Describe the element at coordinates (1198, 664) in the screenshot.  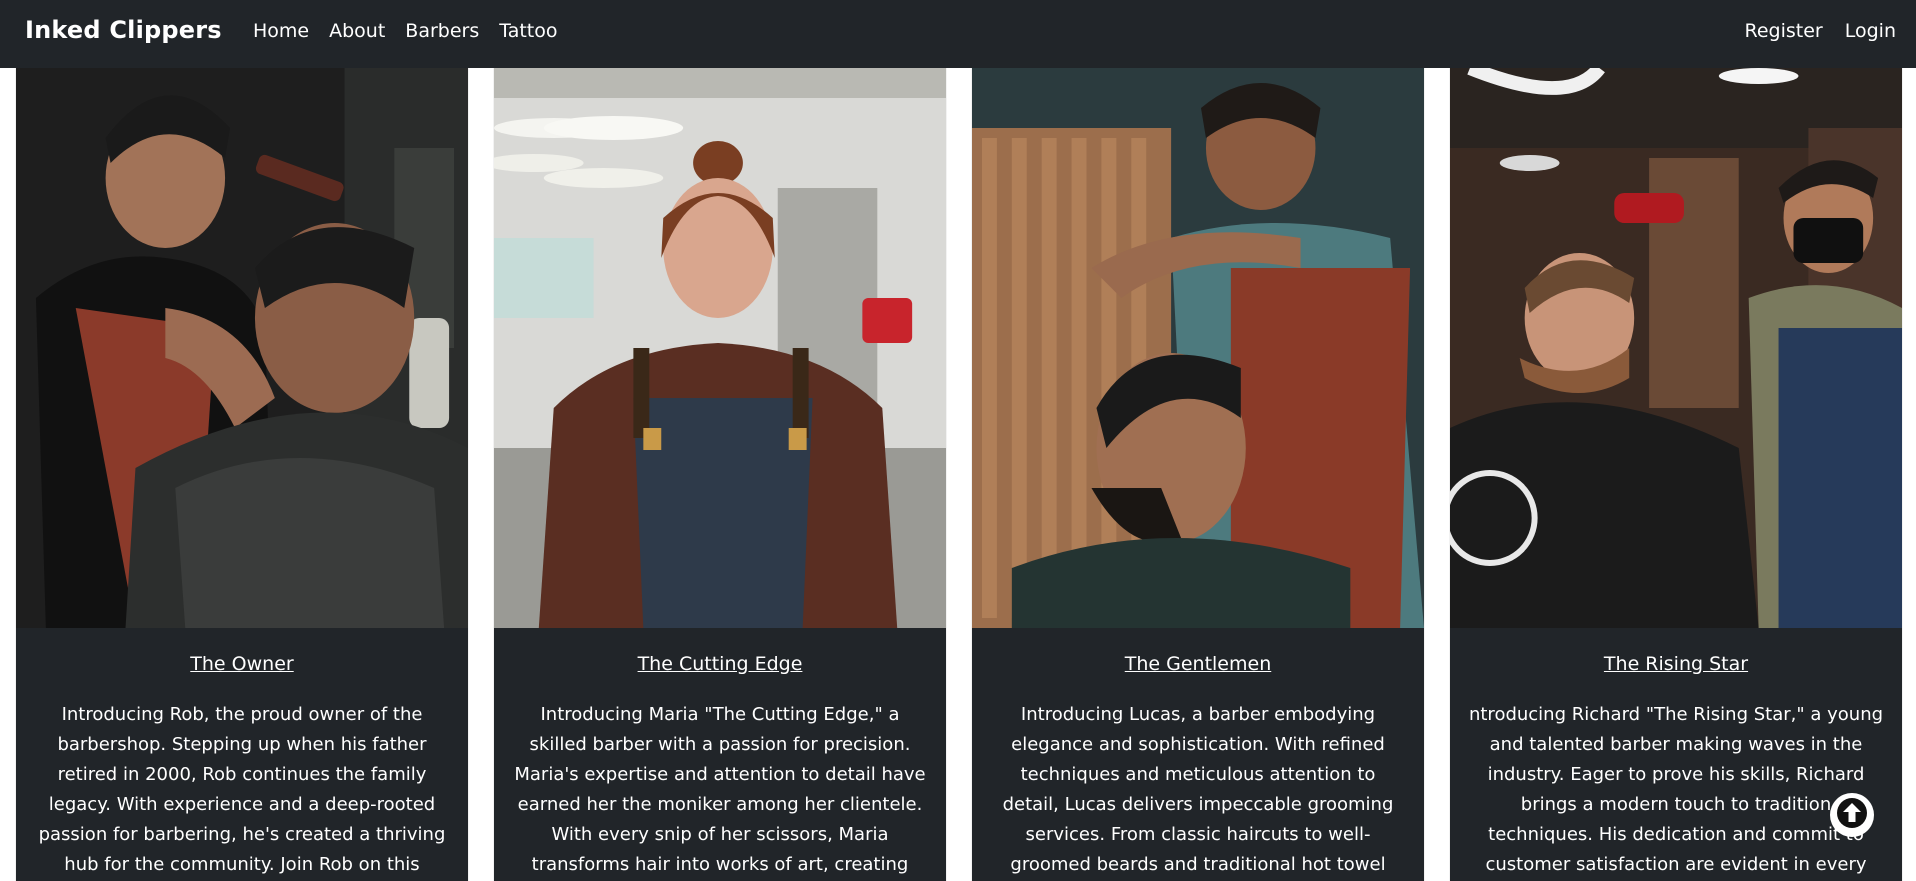
I see `barber-title-gentlemen: The Gentlemen` at that location.